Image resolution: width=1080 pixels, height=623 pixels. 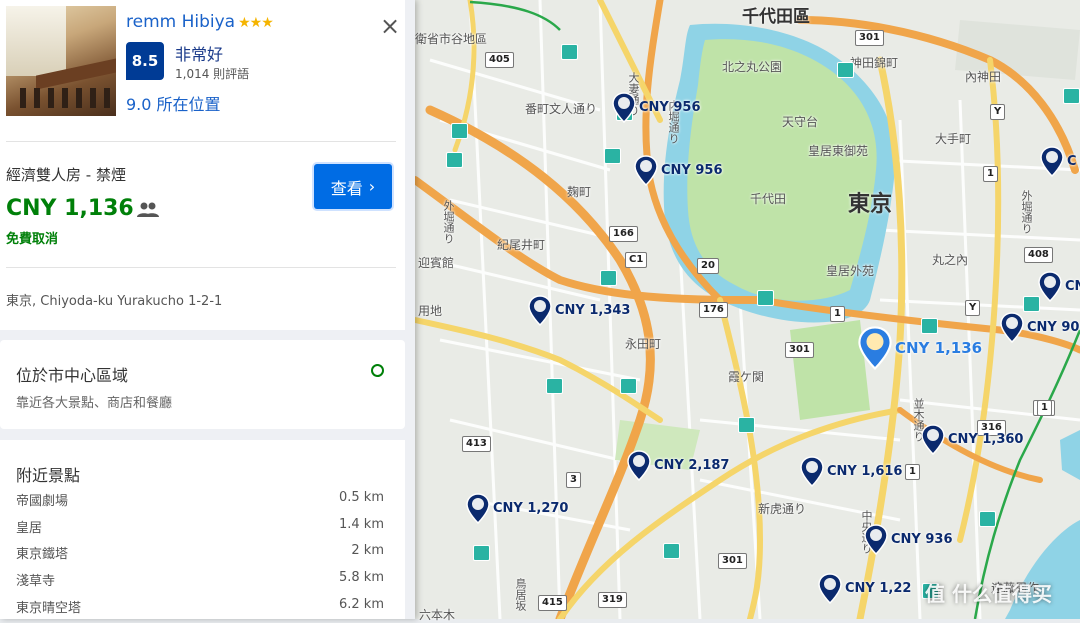 What do you see at coordinates (70, 208) in the screenshot?
I see `room-price: CNY 1,136` at bounding box center [70, 208].